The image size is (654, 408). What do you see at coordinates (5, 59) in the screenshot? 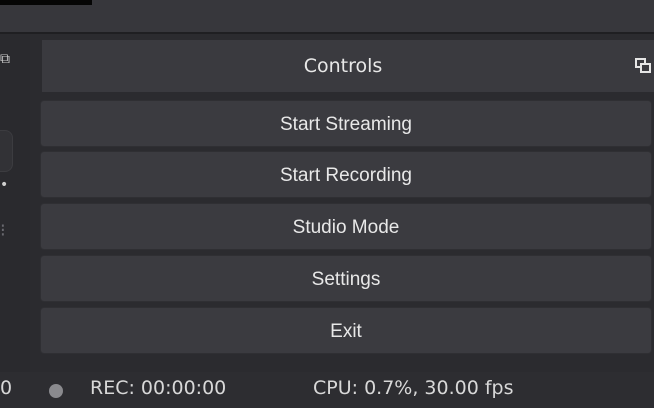
I see `left-dock-float-icon: ⧉` at bounding box center [5, 59].